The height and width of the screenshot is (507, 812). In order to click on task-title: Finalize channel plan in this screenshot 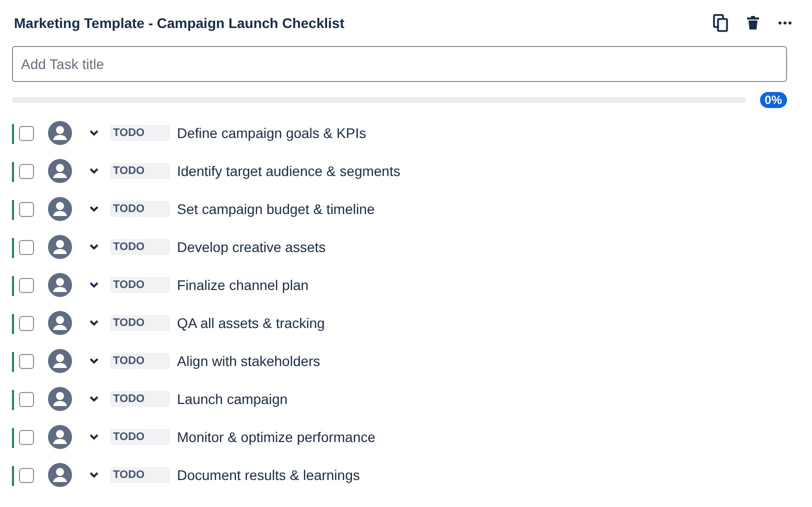, I will do `click(243, 285)`.